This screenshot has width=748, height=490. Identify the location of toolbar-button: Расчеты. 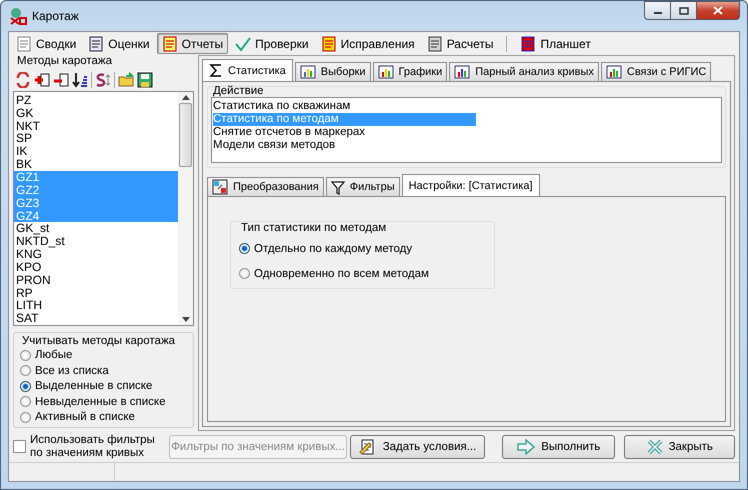
(460, 43).